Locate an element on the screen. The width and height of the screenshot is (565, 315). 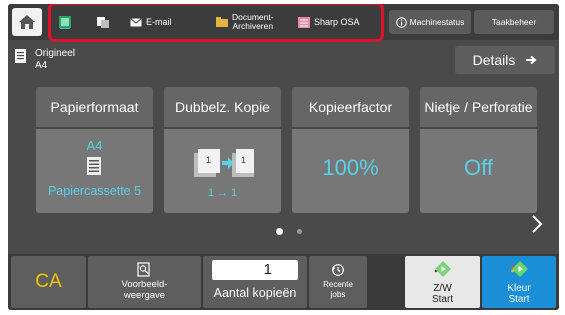
home-icon is located at coordinates (27, 22).